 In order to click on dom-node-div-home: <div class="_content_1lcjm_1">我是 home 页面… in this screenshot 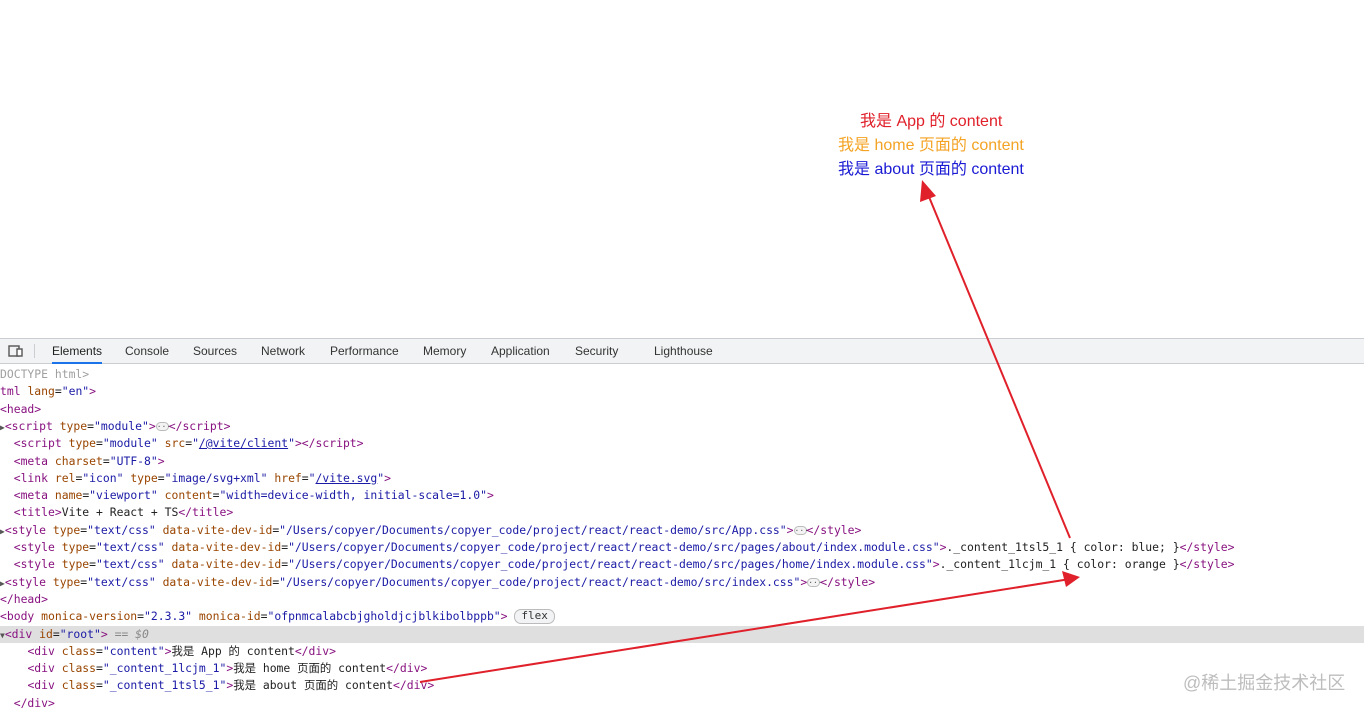, I will do `click(682, 668)`.